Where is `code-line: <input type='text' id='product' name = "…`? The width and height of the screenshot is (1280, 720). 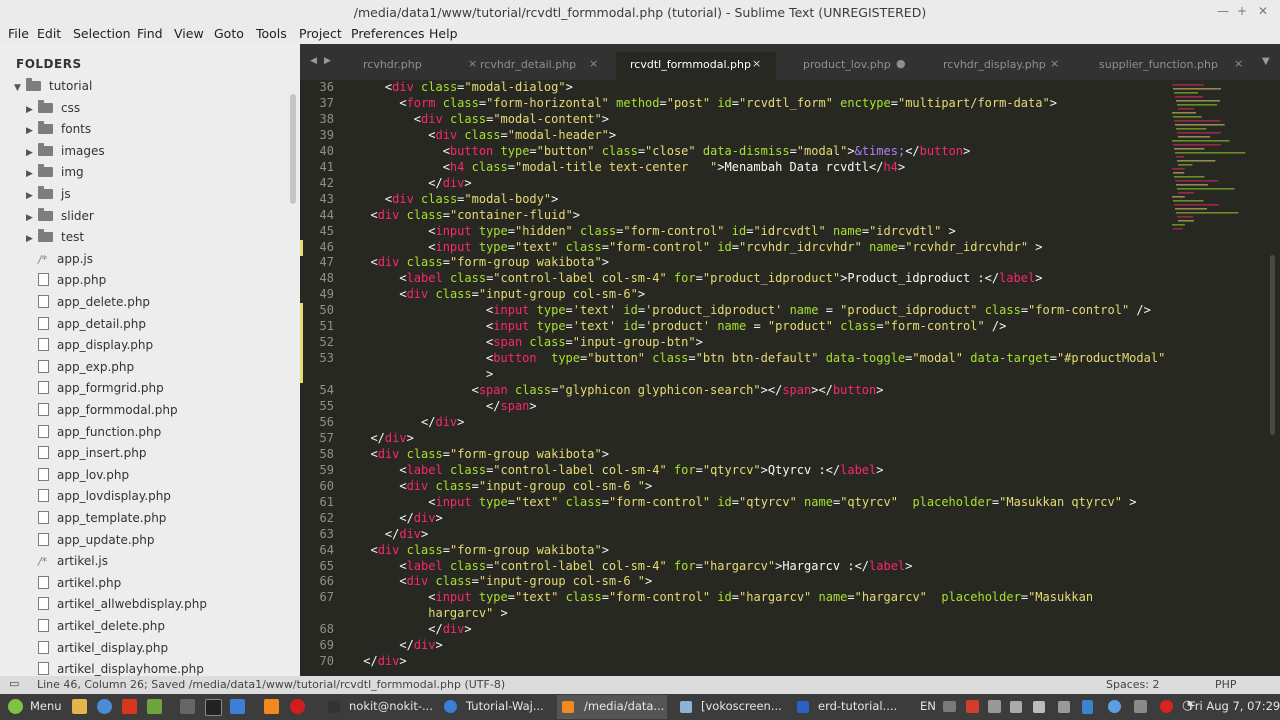
code-line: <input type='text' id='product' name = "… is located at coordinates (681, 326).